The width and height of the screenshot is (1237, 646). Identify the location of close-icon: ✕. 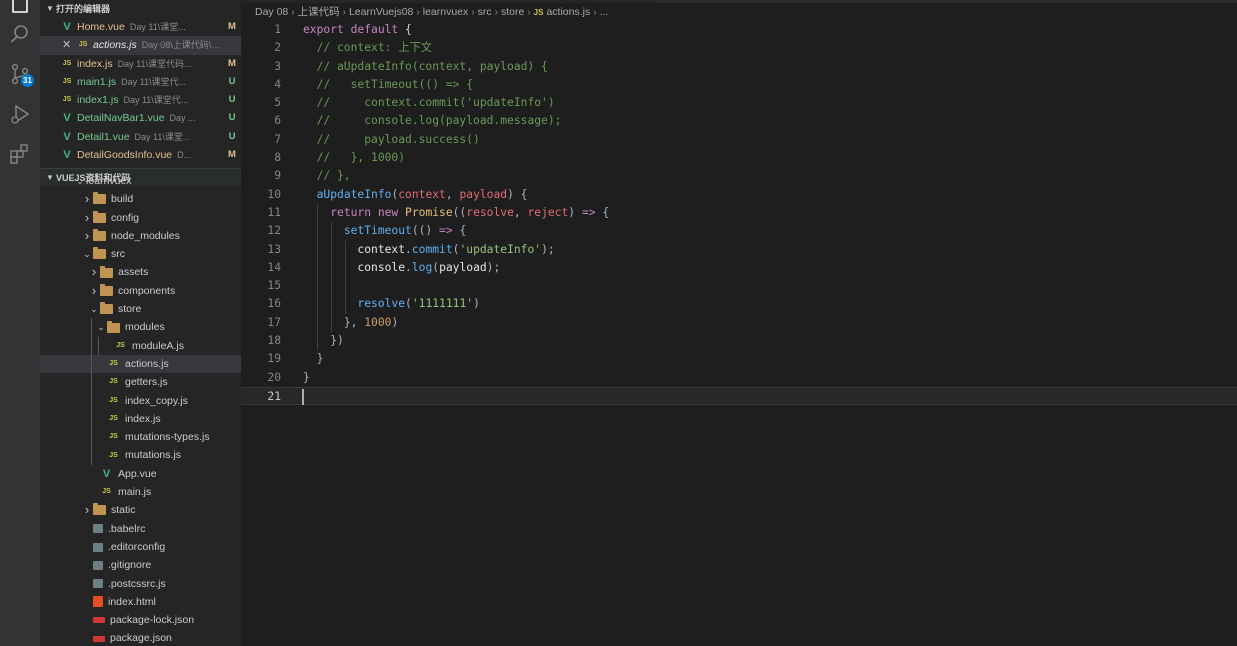
(66, 45).